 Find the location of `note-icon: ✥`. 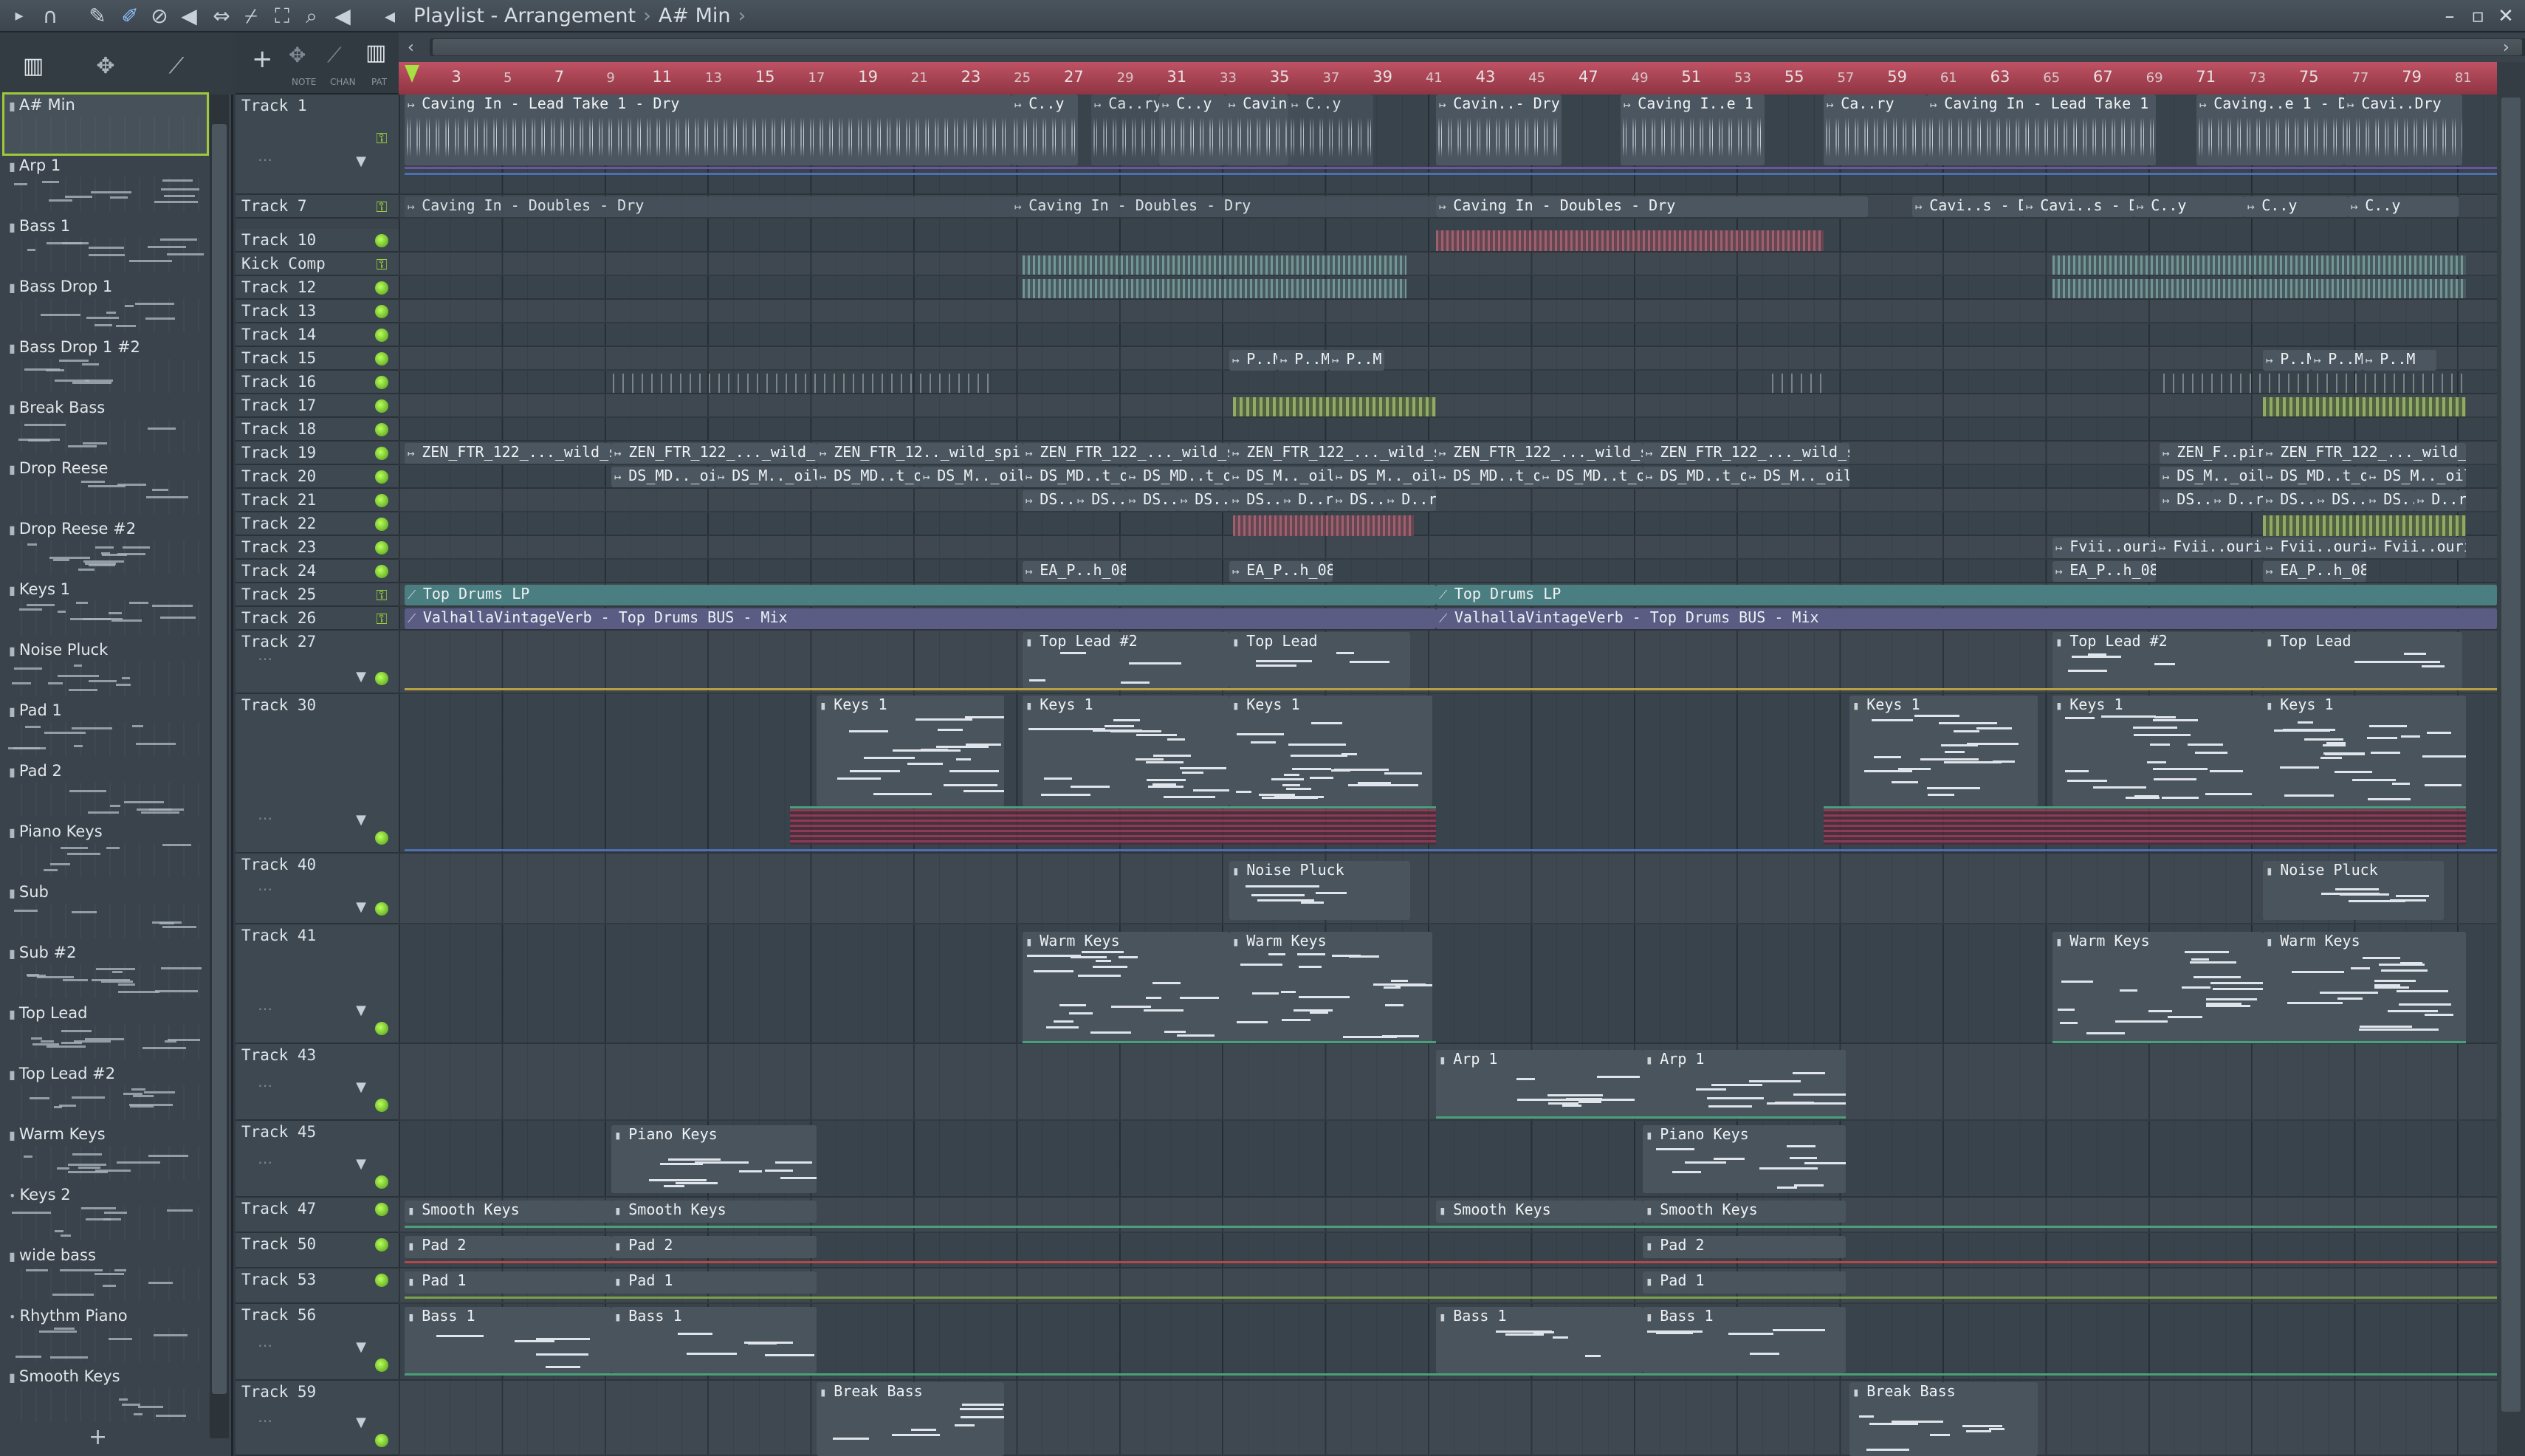

note-icon: ✥ is located at coordinates (297, 55).